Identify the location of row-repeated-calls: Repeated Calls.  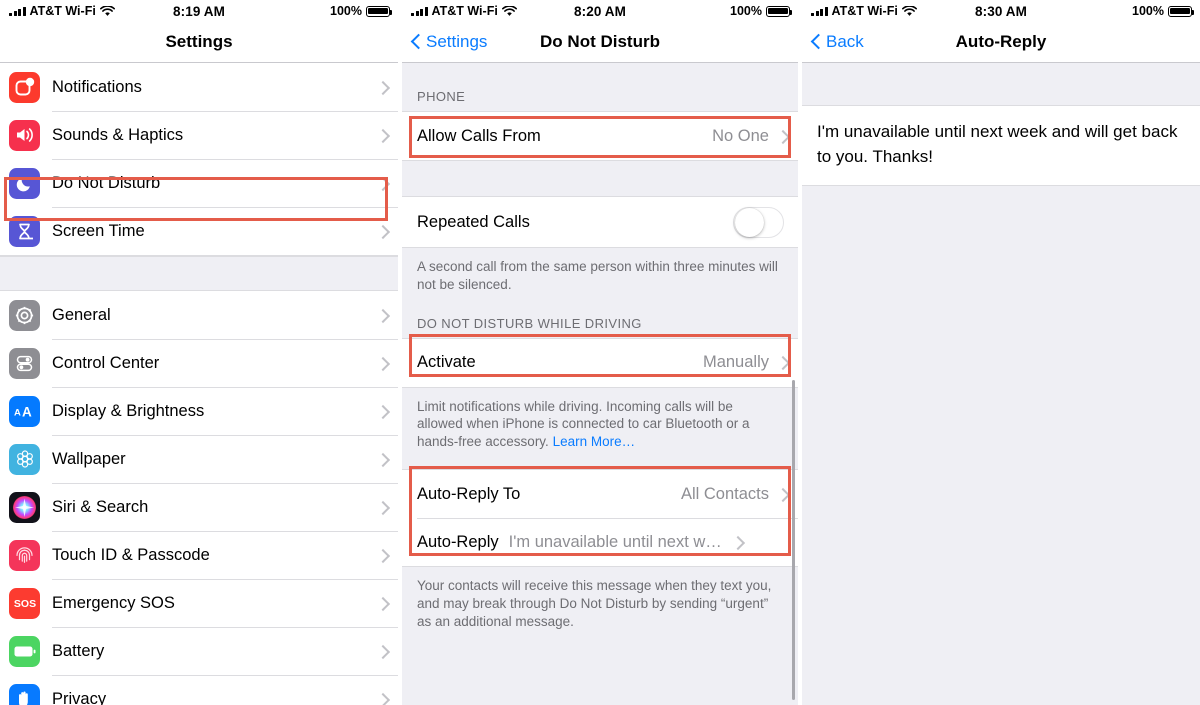
(600, 222).